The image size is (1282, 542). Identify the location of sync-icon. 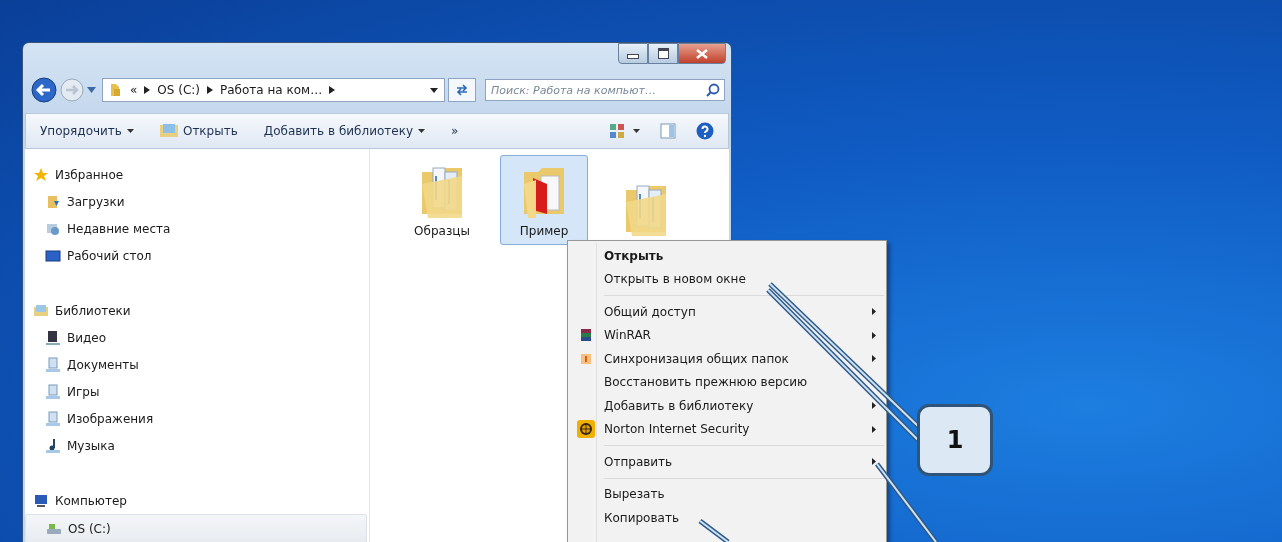
(586, 358).